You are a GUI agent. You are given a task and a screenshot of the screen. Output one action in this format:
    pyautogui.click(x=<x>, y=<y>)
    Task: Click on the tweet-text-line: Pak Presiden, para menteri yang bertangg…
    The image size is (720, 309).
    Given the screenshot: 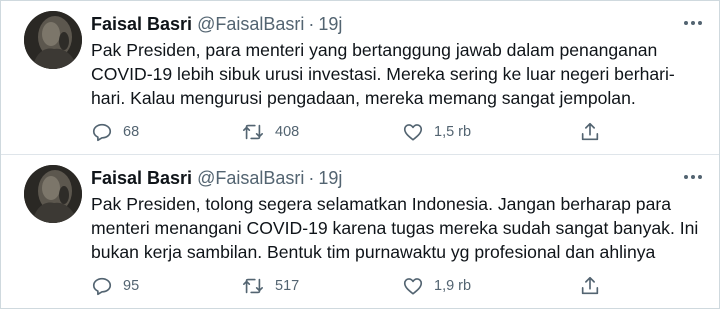 What is the action you would take?
    pyautogui.click(x=374, y=50)
    